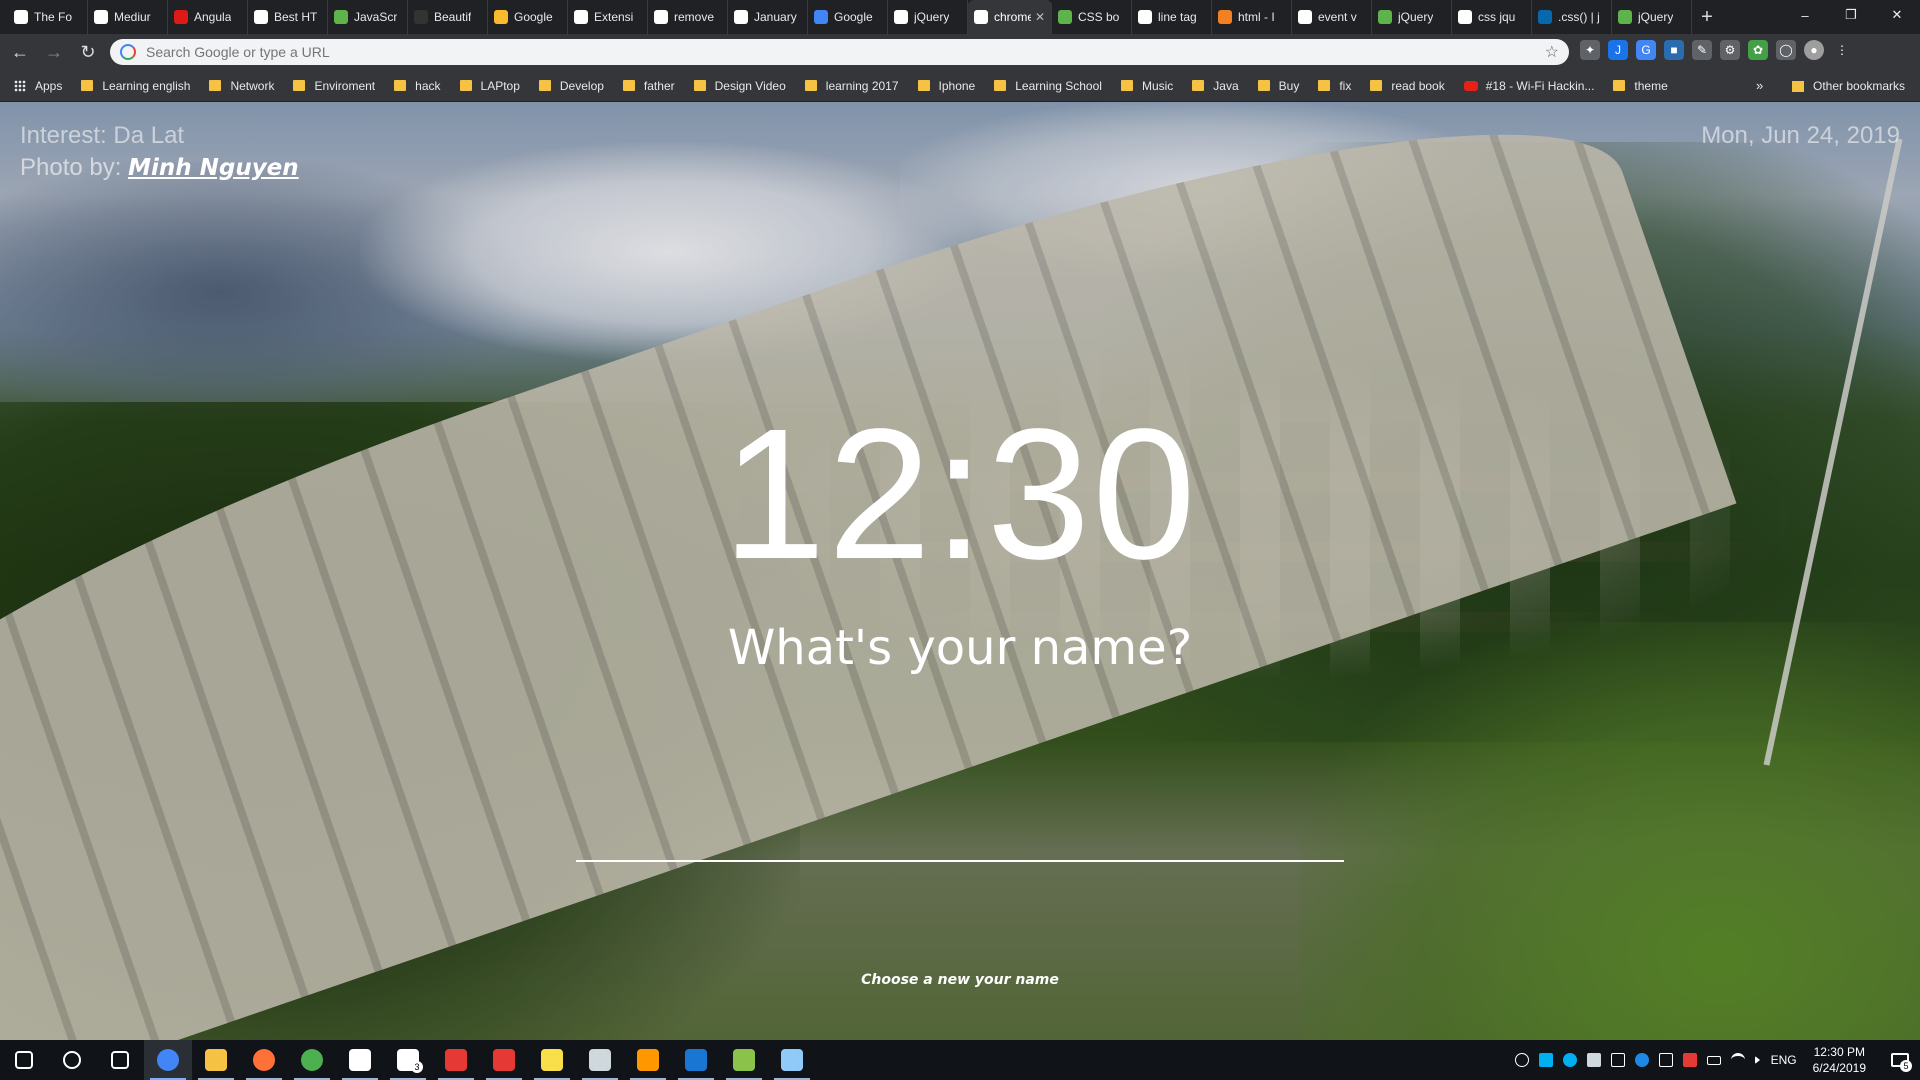 This screenshot has height=1080, width=1920. What do you see at coordinates (1172, 17) in the screenshot?
I see `browser-tab: line tag` at bounding box center [1172, 17].